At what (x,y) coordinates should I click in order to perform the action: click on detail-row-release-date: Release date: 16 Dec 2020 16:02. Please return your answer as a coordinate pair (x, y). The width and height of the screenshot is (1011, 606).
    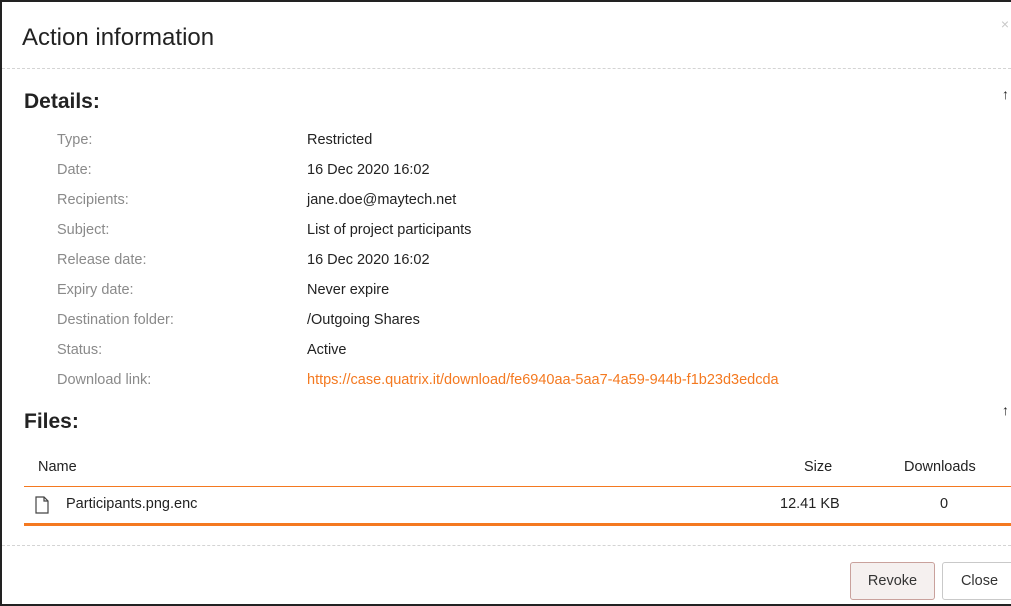
    Looking at the image, I should click on (482, 267).